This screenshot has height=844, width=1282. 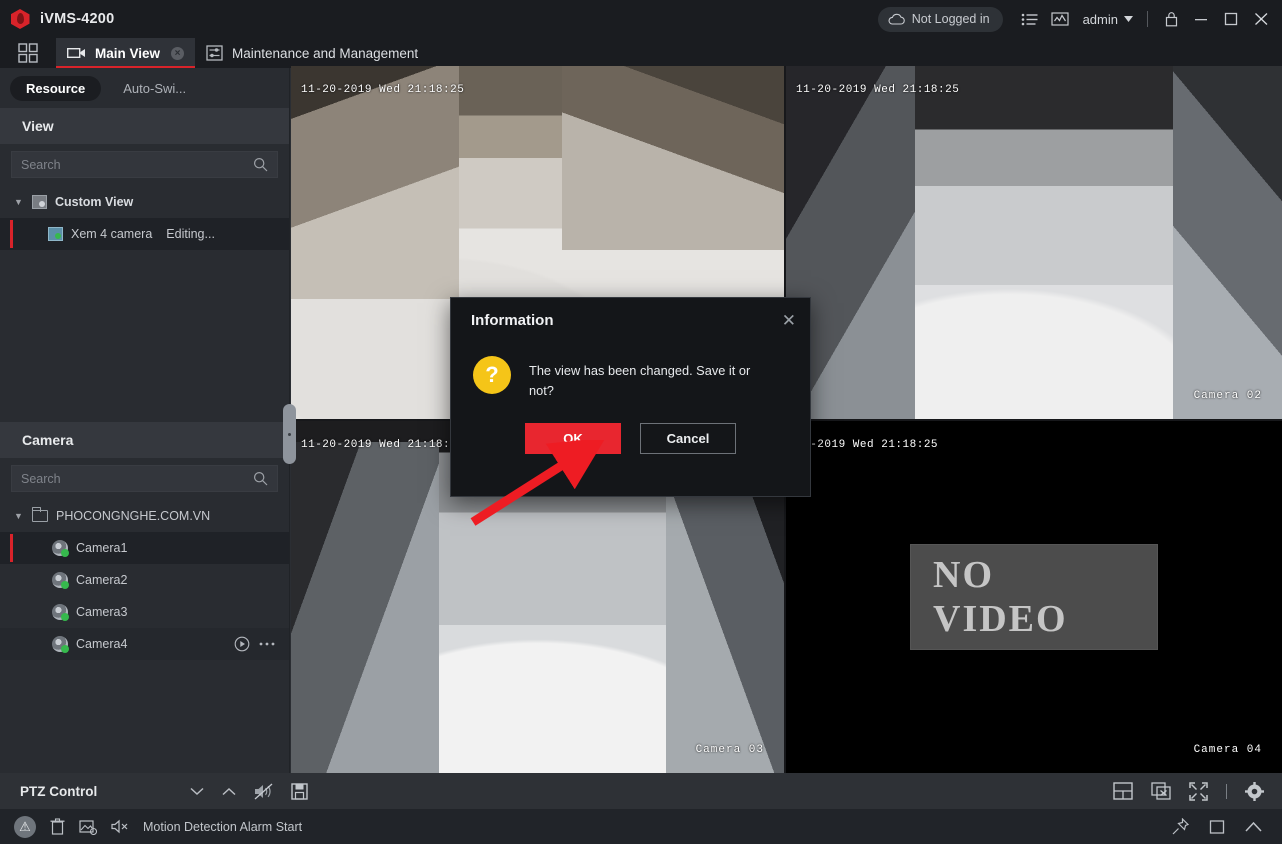 I want to click on camera-section-header: Camera, so click(x=144, y=440).